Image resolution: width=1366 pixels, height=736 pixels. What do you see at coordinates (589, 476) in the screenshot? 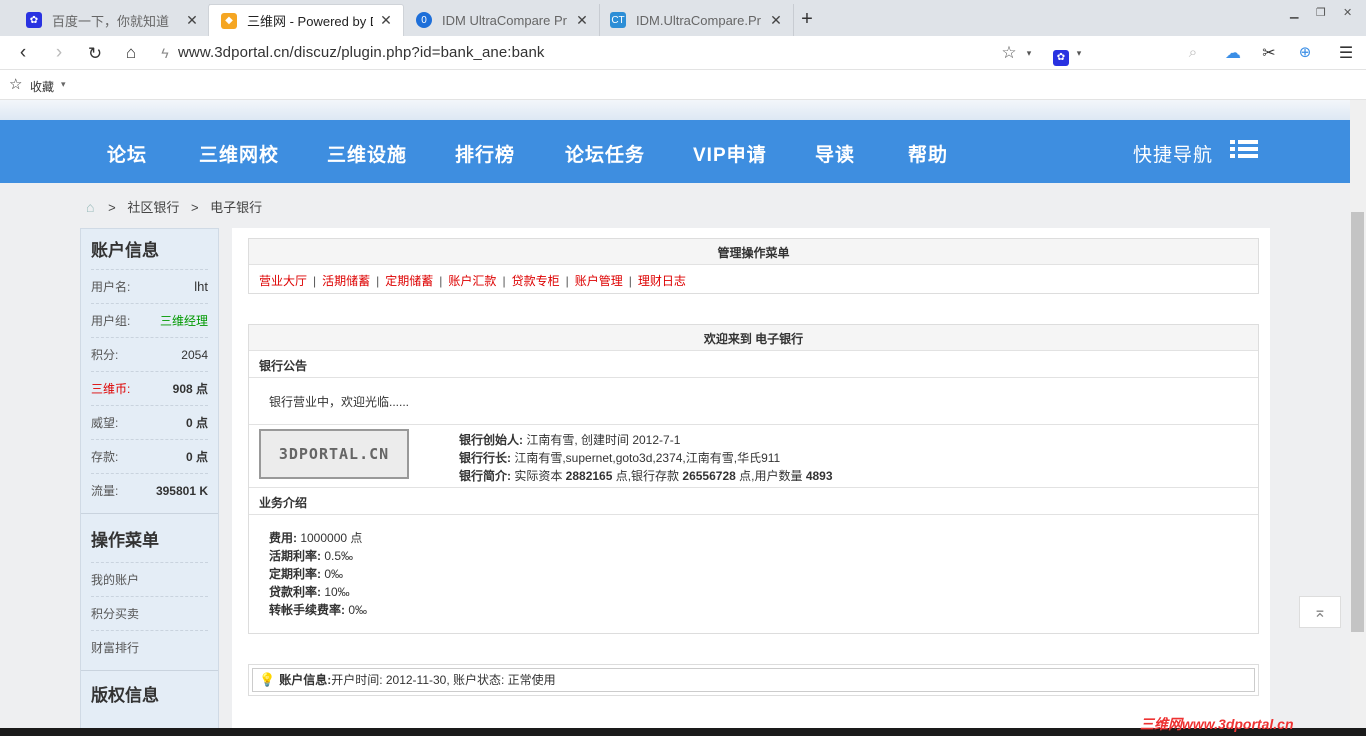
I see `capital-value: 2882165` at bounding box center [589, 476].